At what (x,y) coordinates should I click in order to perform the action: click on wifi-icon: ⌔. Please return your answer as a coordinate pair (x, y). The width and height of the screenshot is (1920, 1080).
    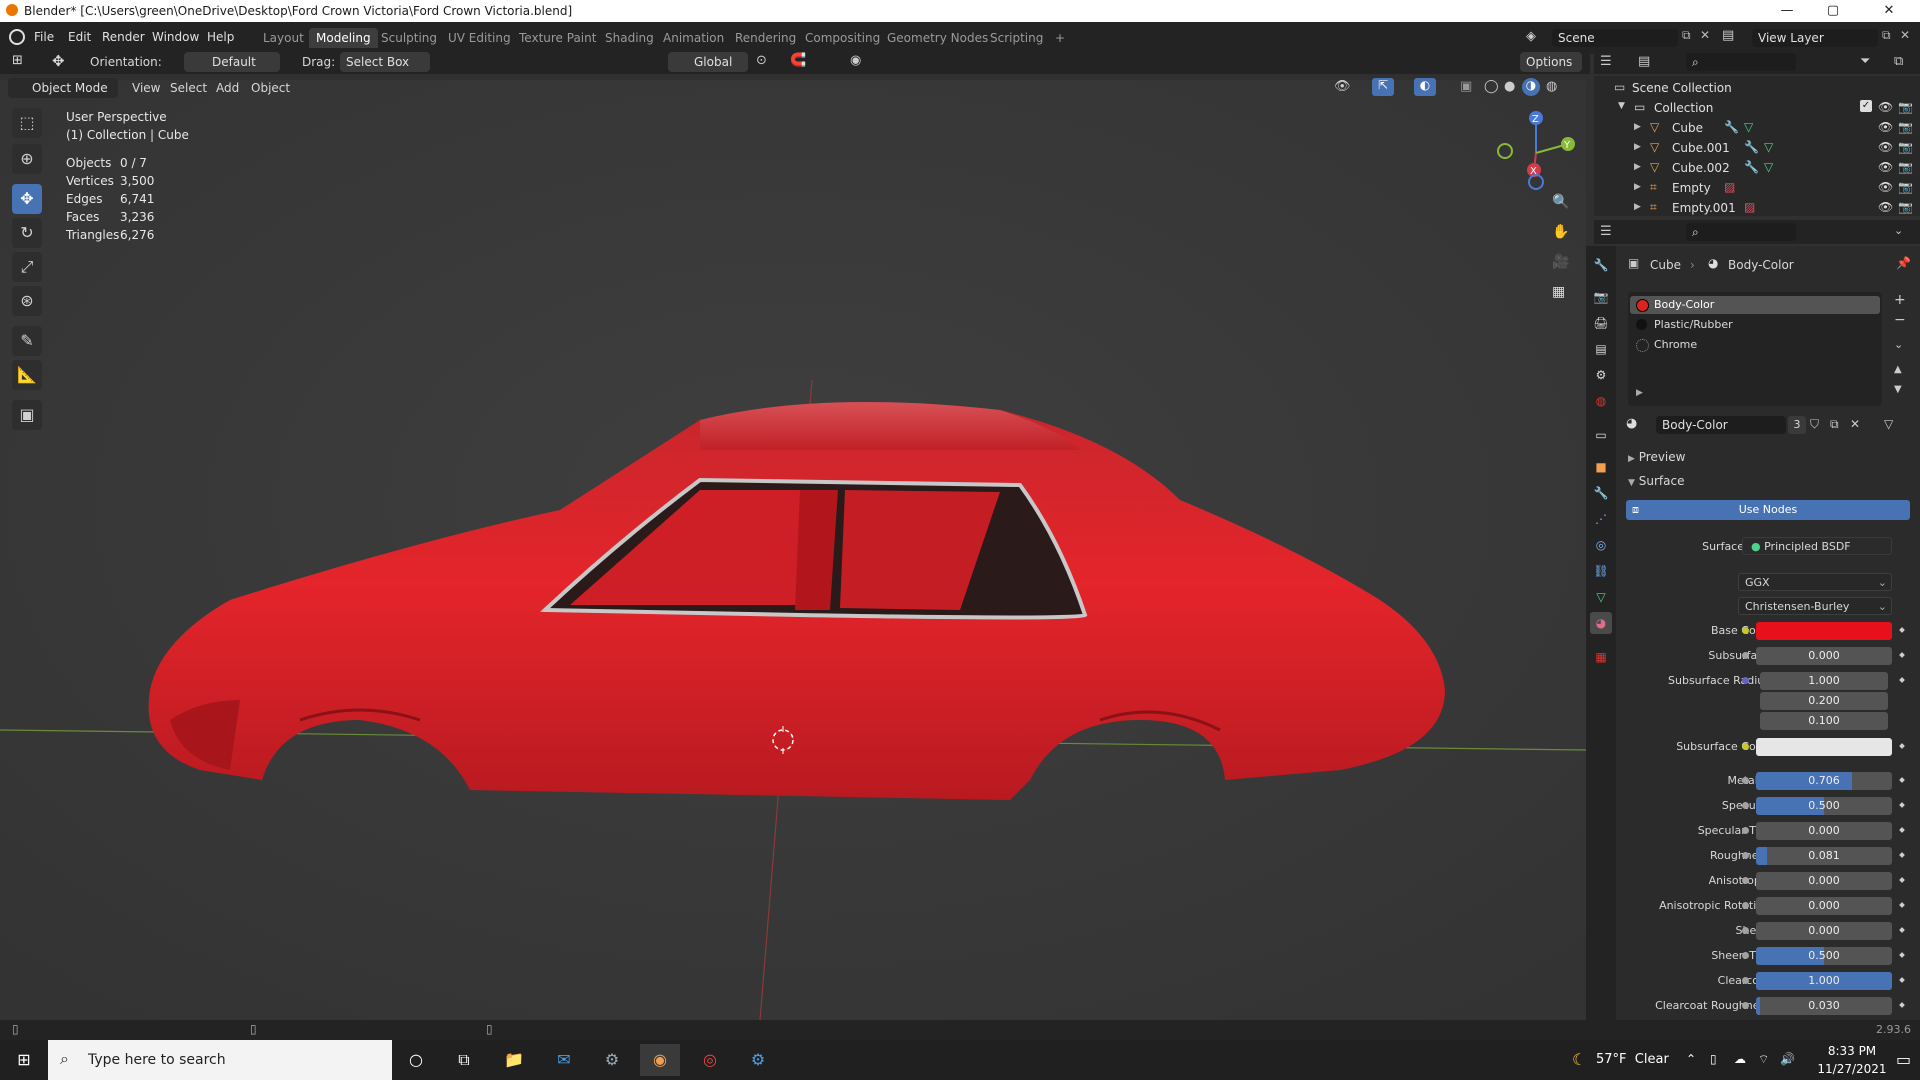
    Looking at the image, I should click on (1763, 1059).